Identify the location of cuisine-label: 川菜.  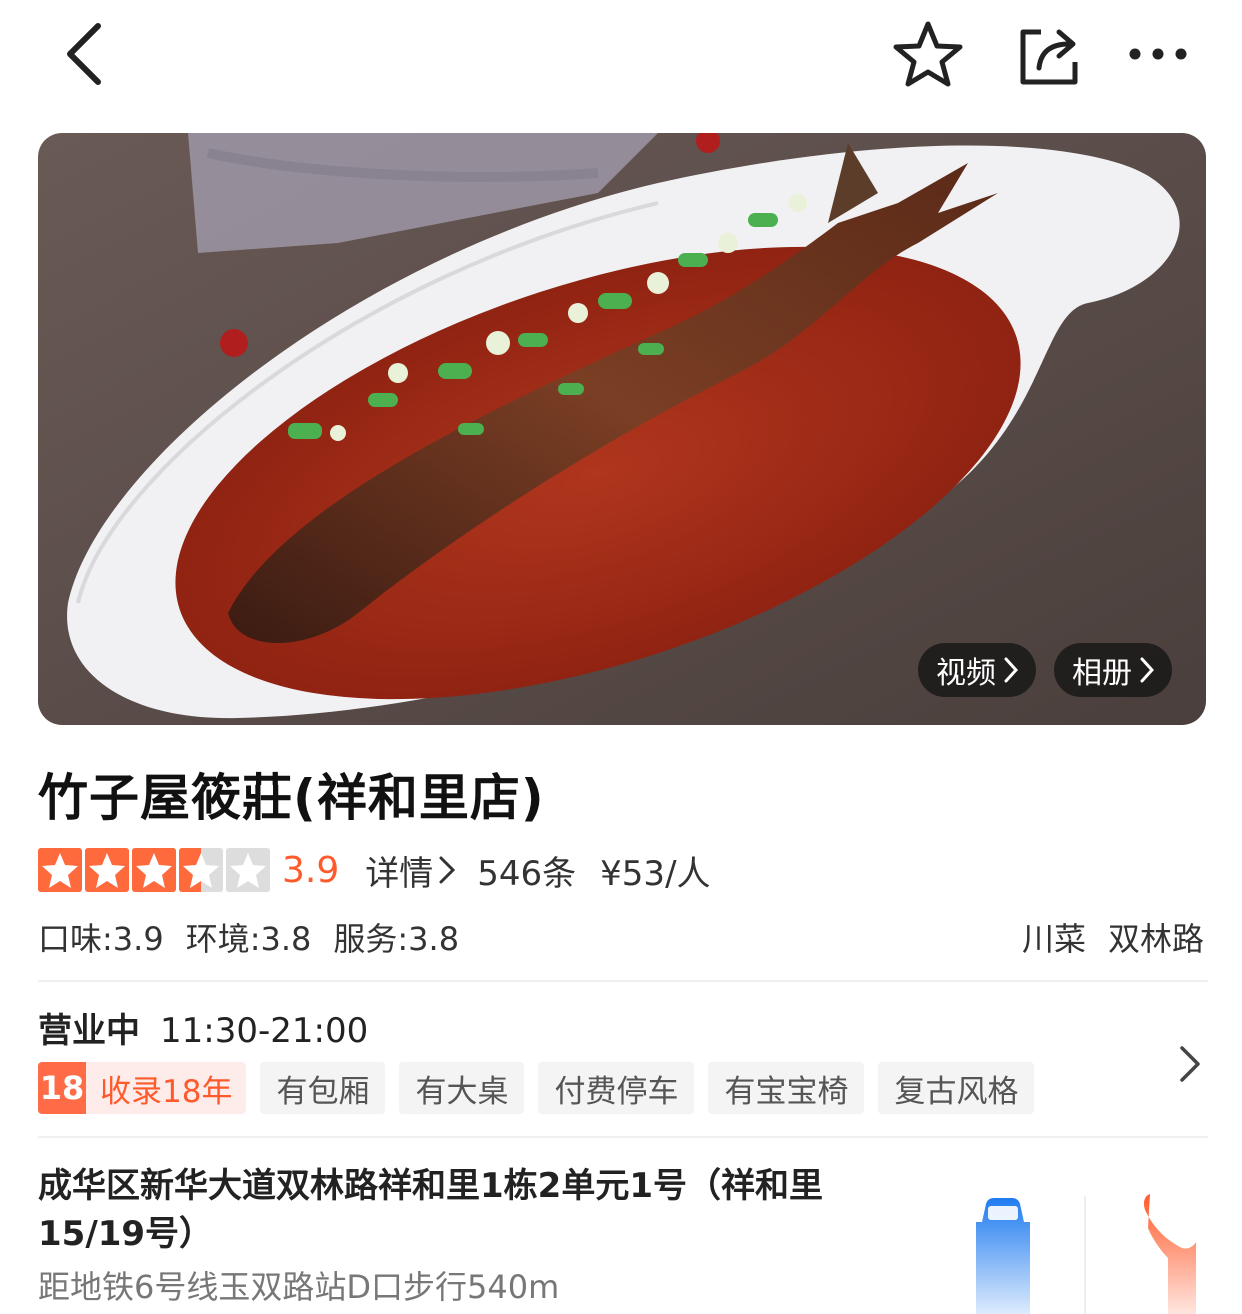
(1054, 939).